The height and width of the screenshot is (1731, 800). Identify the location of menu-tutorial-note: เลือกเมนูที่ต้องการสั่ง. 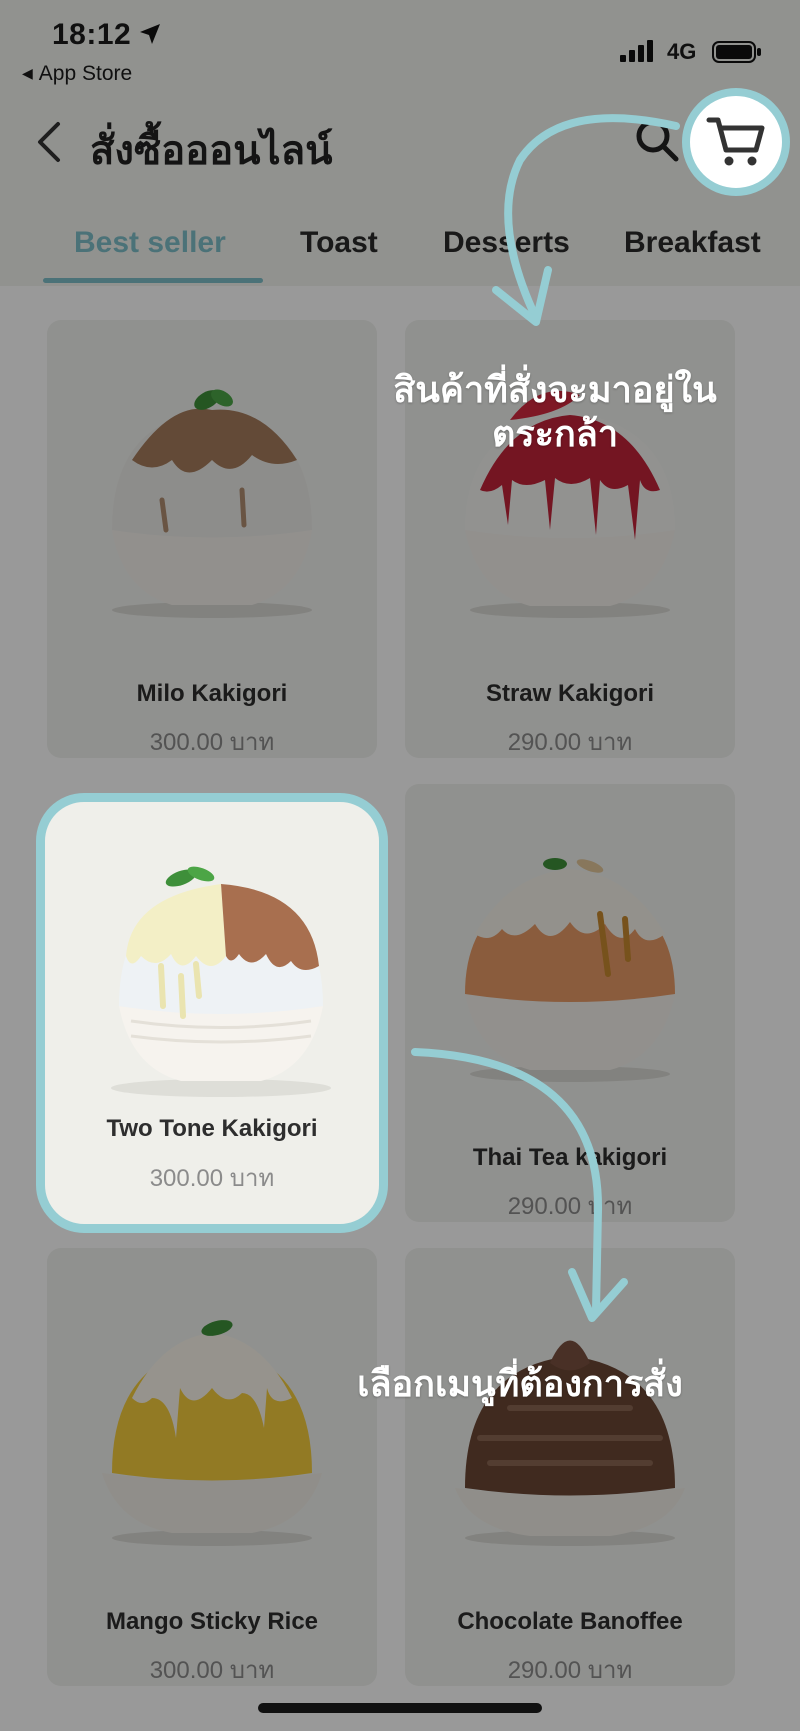
(520, 1383).